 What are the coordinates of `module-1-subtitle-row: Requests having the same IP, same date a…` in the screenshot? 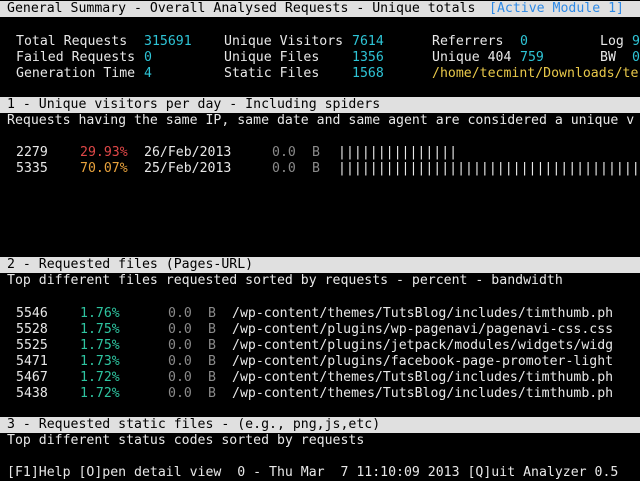 It's located at (320, 121).